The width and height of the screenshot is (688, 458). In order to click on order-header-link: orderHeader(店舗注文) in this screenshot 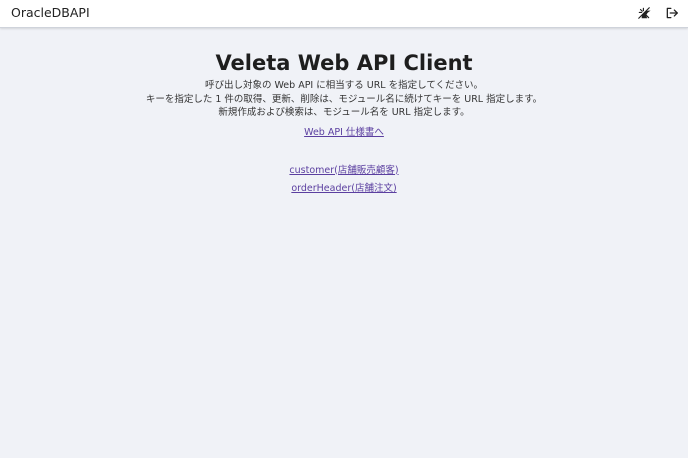, I will do `click(343, 188)`.